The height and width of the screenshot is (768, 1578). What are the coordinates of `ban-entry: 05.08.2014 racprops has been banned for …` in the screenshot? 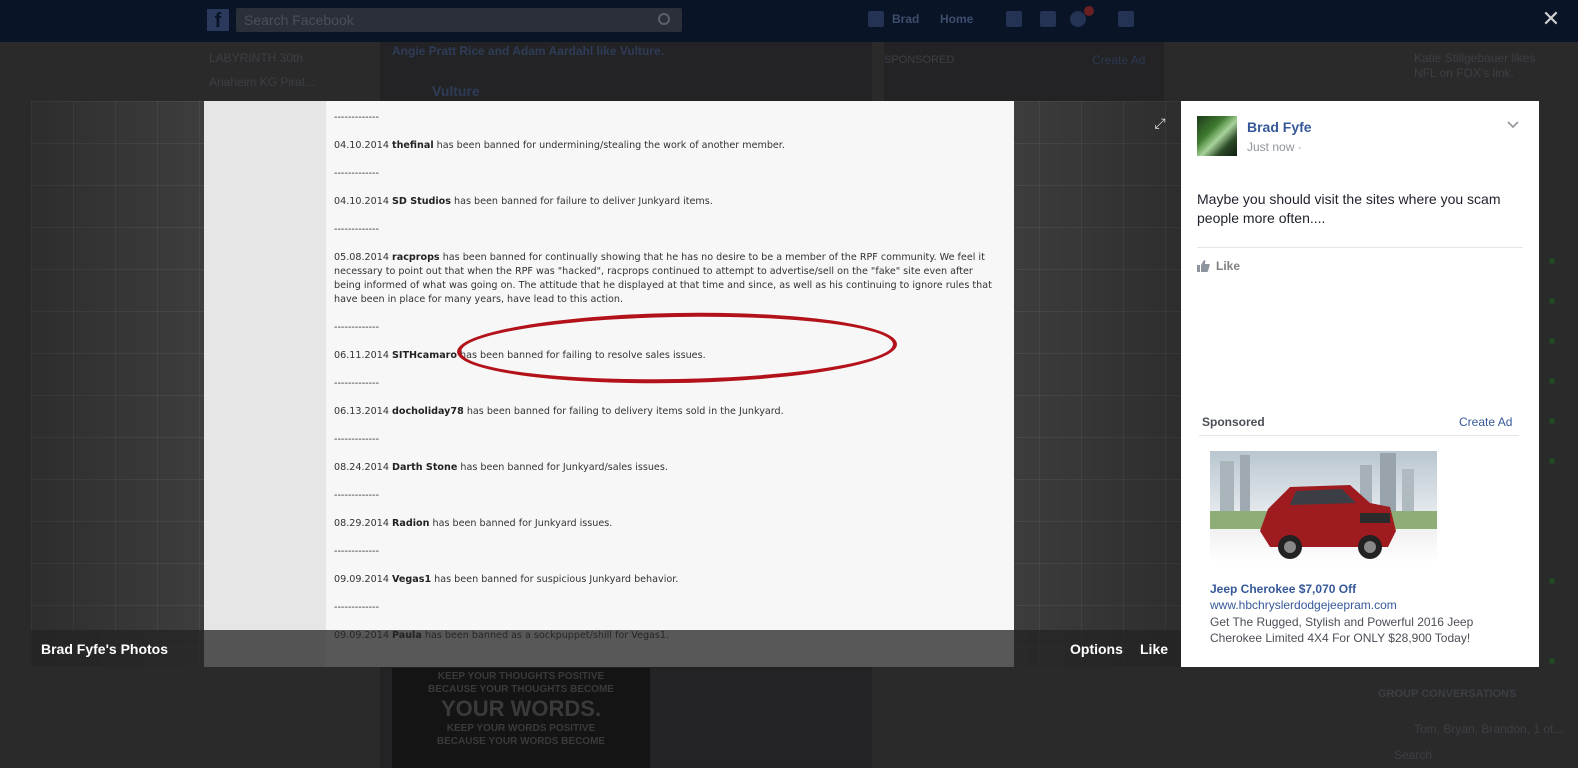 It's located at (664, 279).